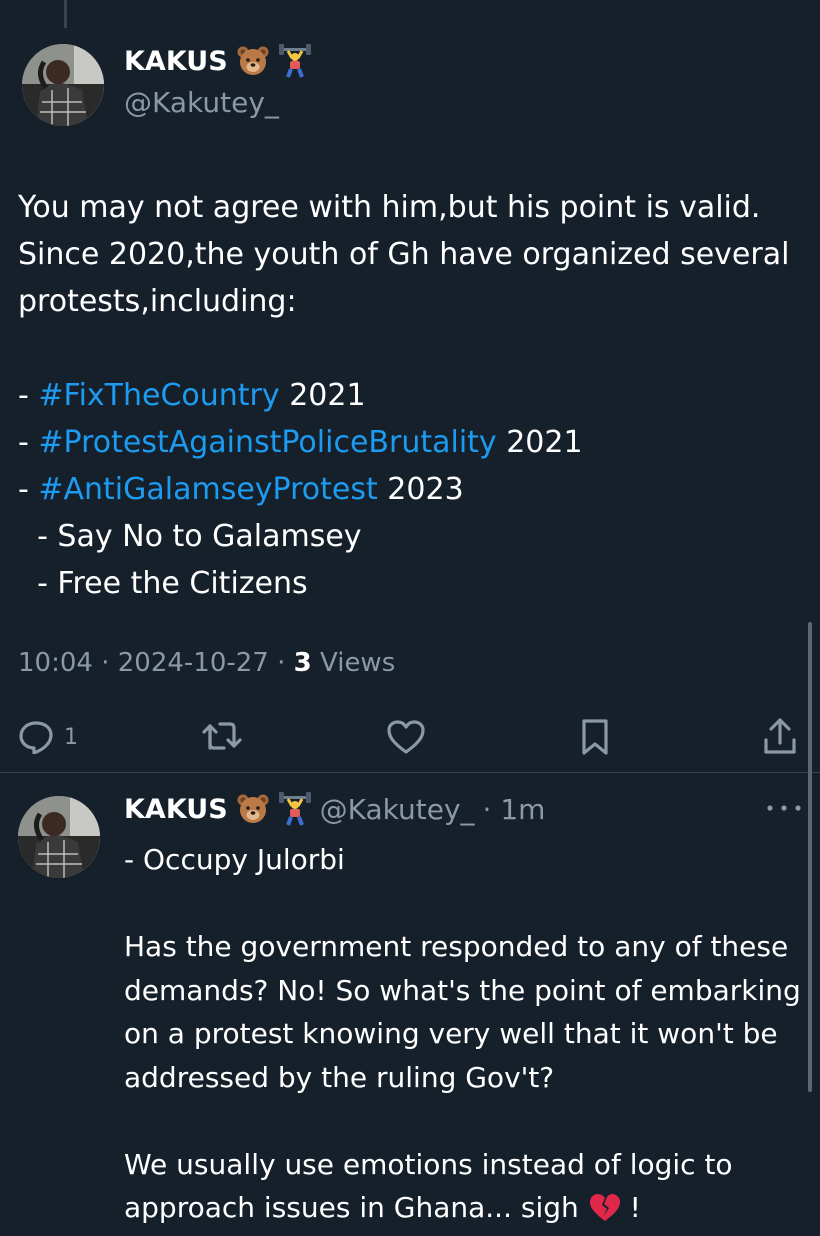 The height and width of the screenshot is (1236, 820). Describe the element at coordinates (176, 809) in the screenshot. I see `reply-author-name: KAKUS` at that location.